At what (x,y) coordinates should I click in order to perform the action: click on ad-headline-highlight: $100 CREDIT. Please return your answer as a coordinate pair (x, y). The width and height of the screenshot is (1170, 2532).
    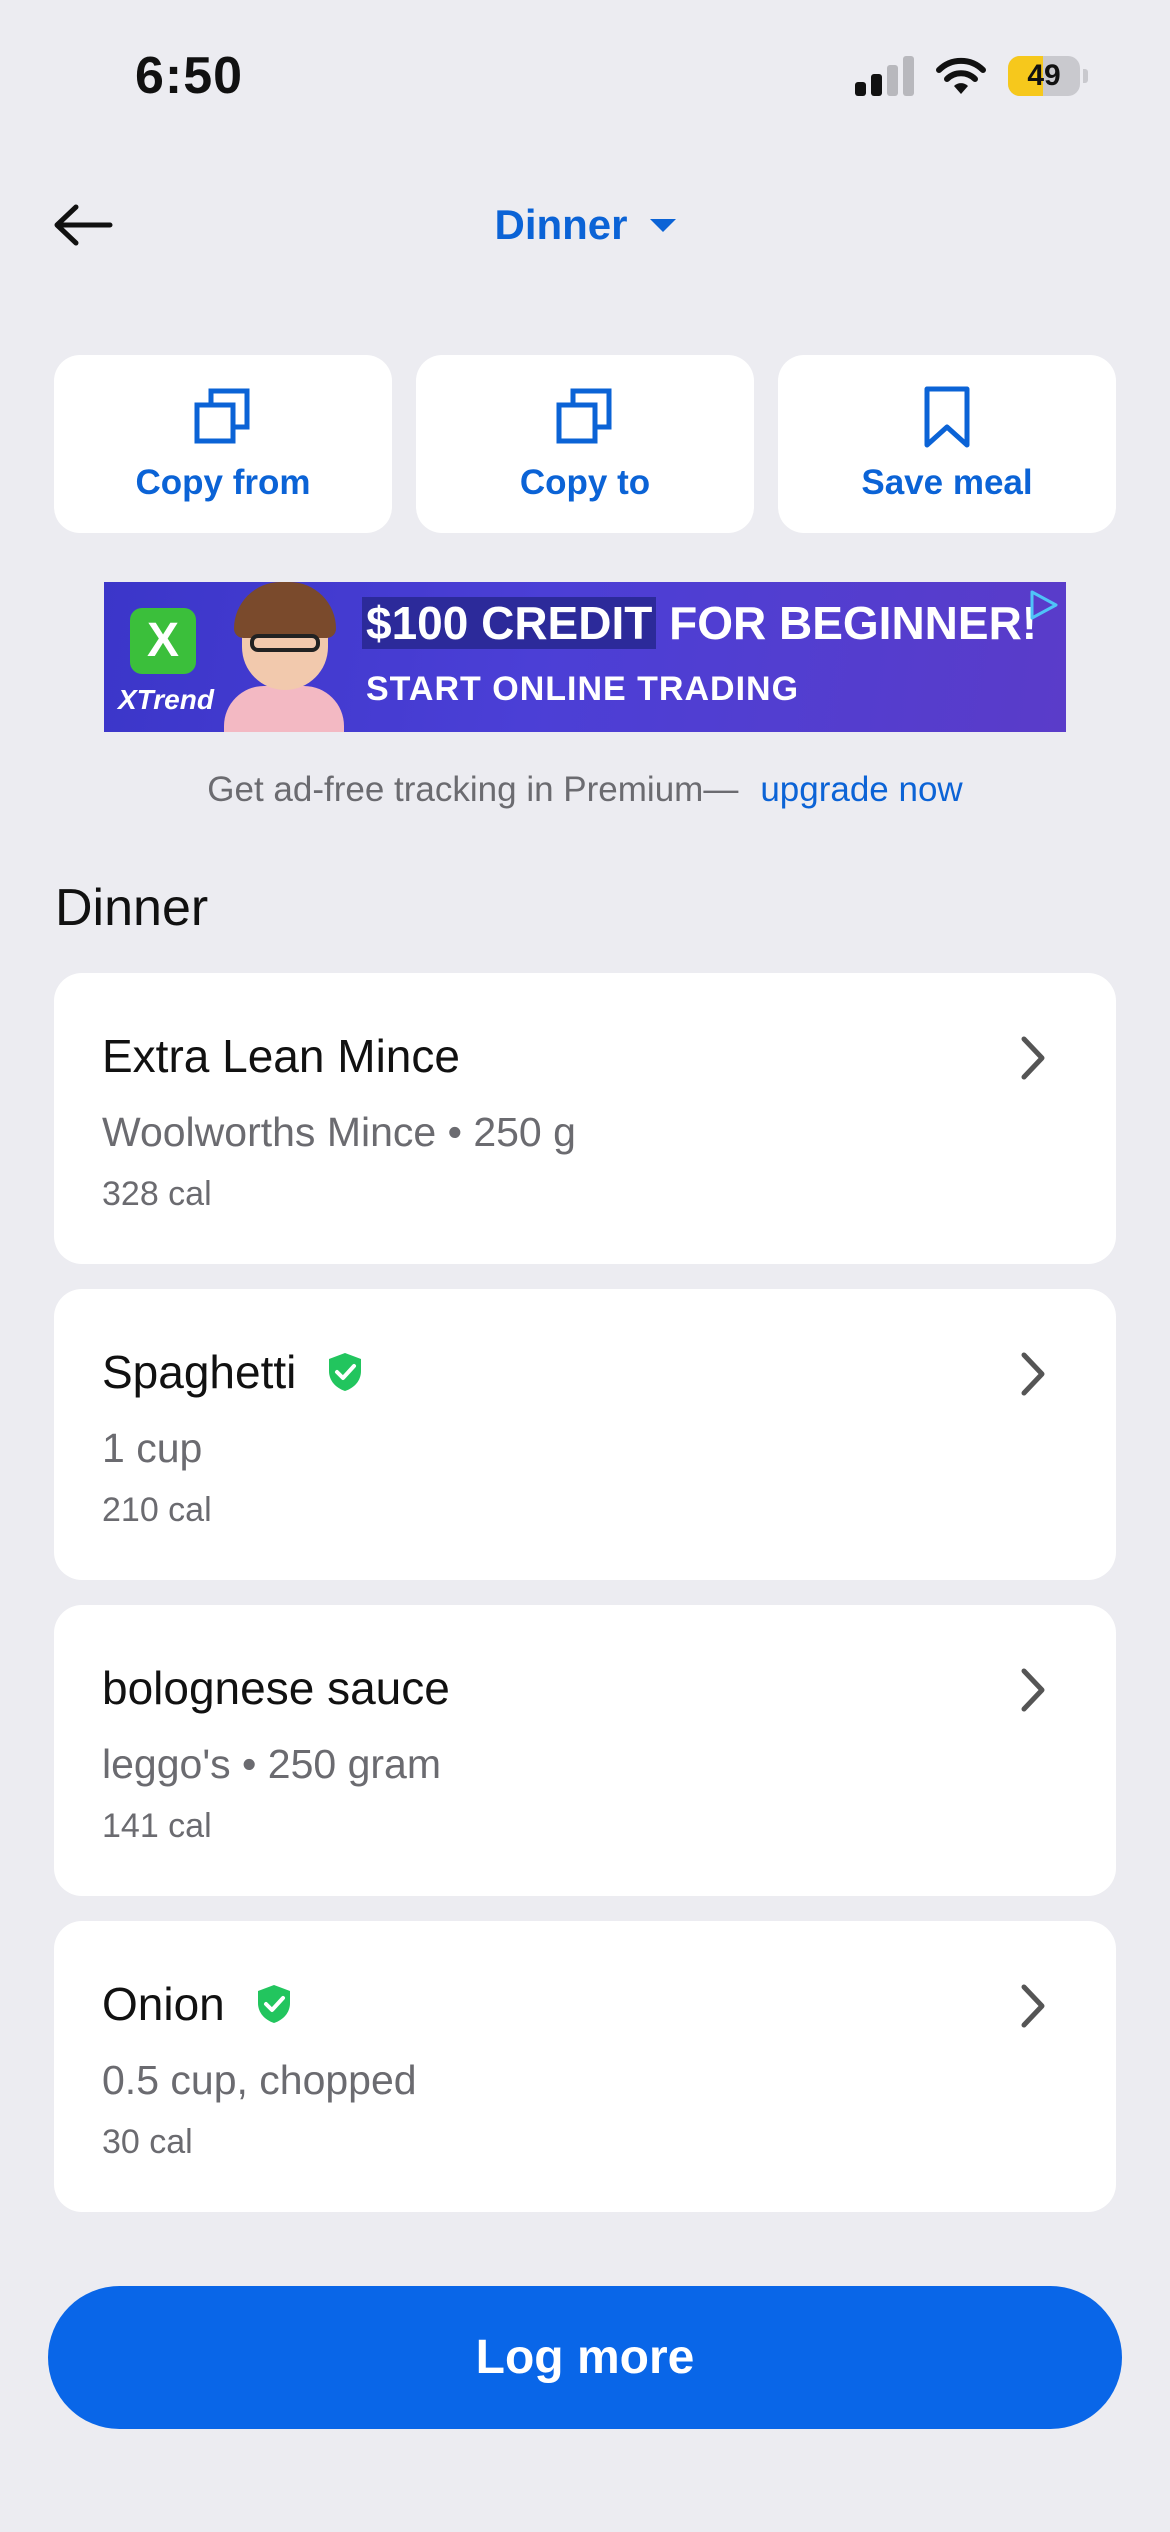
    Looking at the image, I should click on (509, 623).